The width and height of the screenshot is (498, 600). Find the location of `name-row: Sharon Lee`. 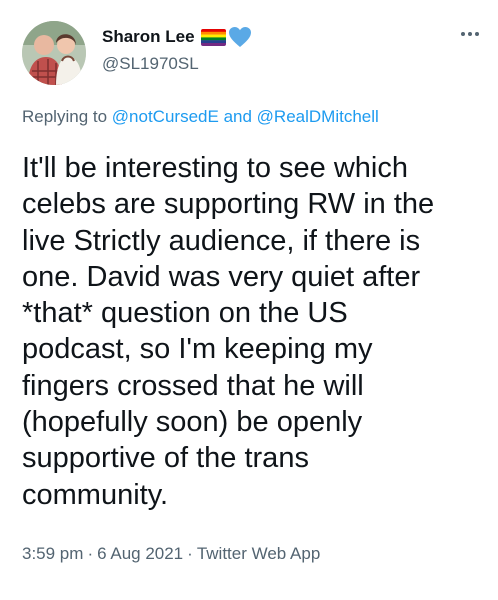

name-row: Sharon Lee is located at coordinates (280, 37).